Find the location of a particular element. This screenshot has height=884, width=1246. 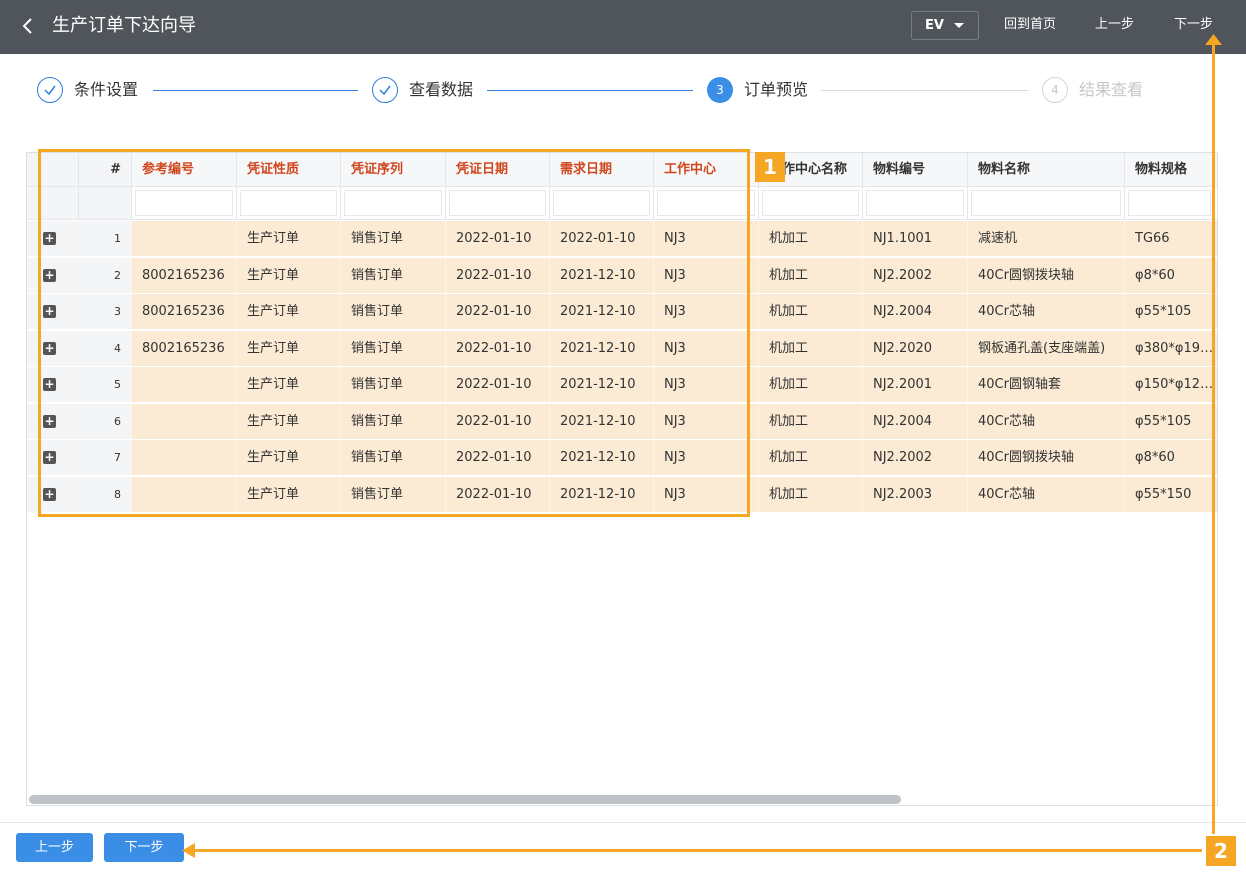

horizontal-scrollbar is located at coordinates (622, 799).